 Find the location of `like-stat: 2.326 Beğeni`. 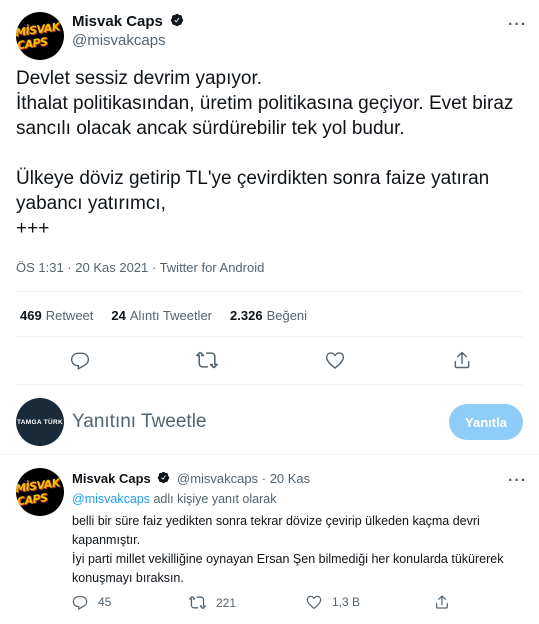

like-stat: 2.326 Beğeni is located at coordinates (268, 316).